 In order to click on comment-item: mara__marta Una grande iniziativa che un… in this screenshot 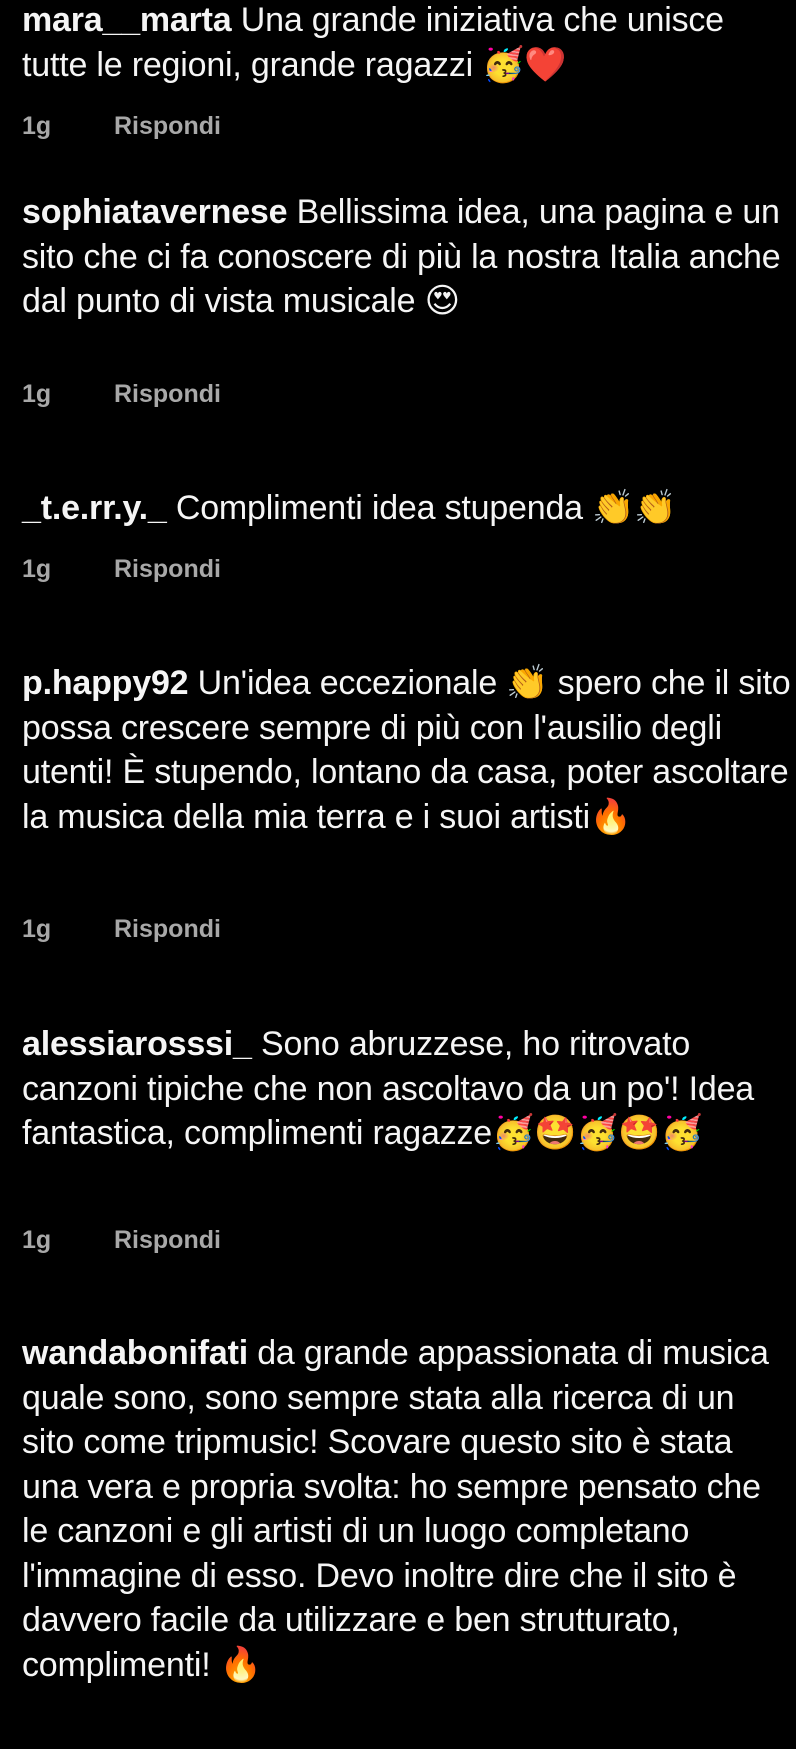, I will do `click(407, 43)`.